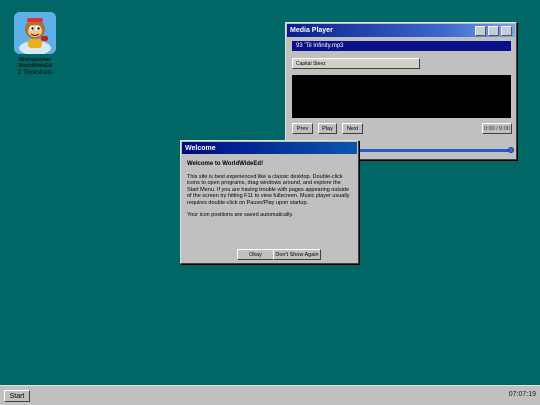  What do you see at coordinates (506, 30) in the screenshot?
I see `close-button` at bounding box center [506, 30].